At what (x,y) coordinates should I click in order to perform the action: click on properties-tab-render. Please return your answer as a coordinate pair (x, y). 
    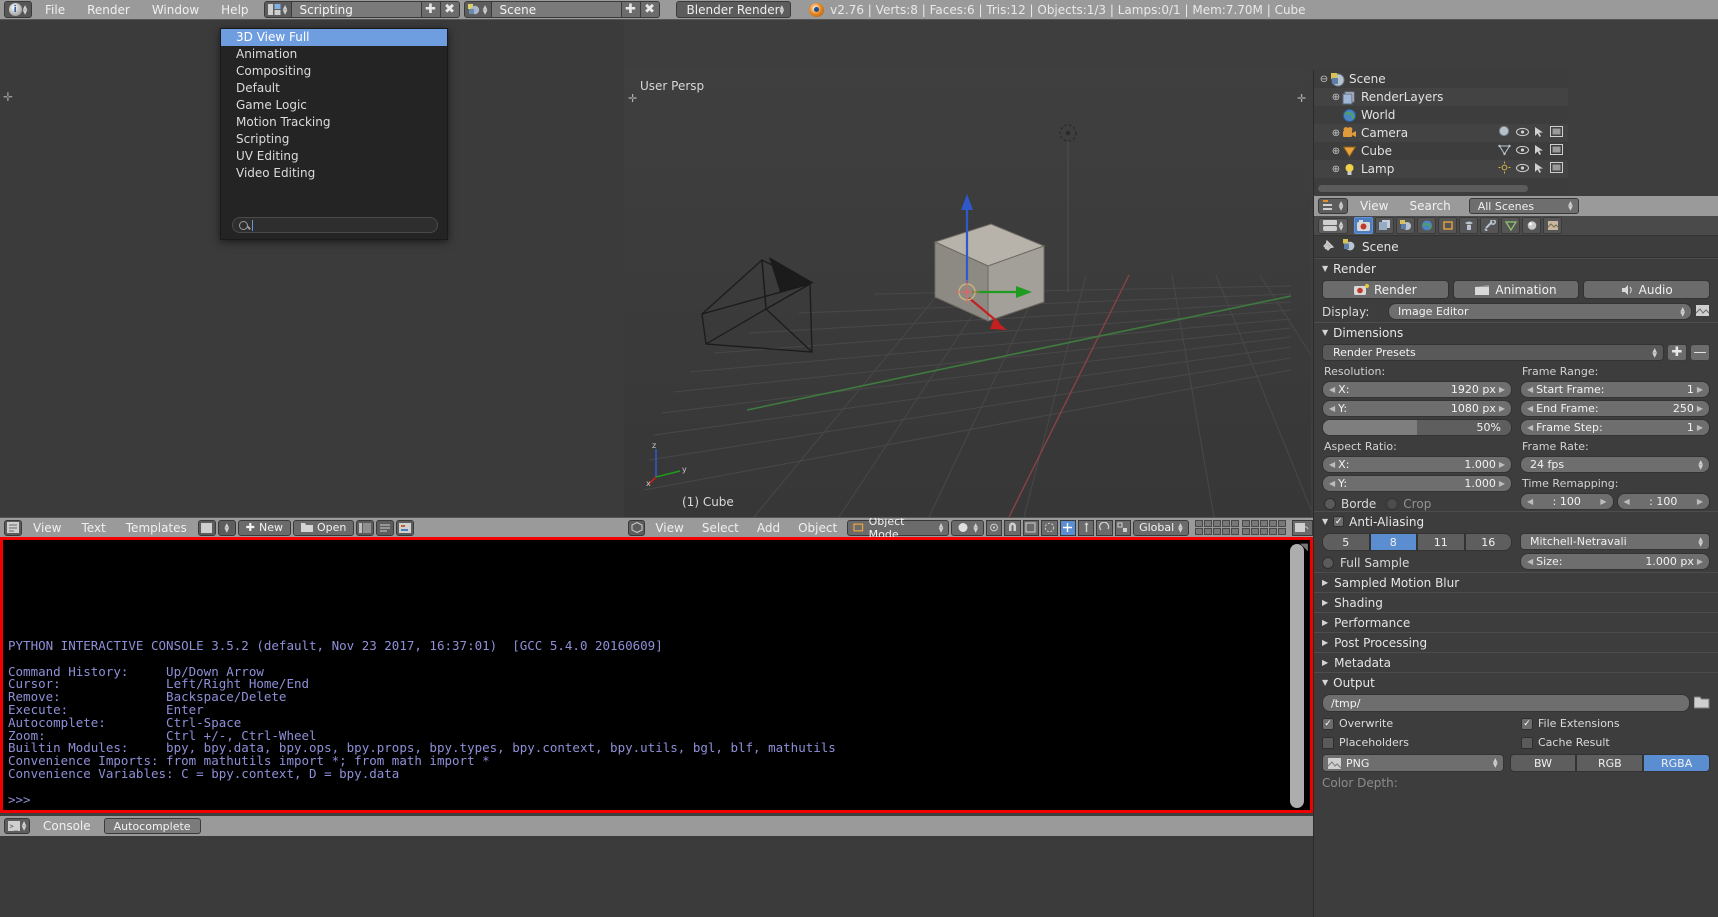
    Looking at the image, I should click on (1363, 225).